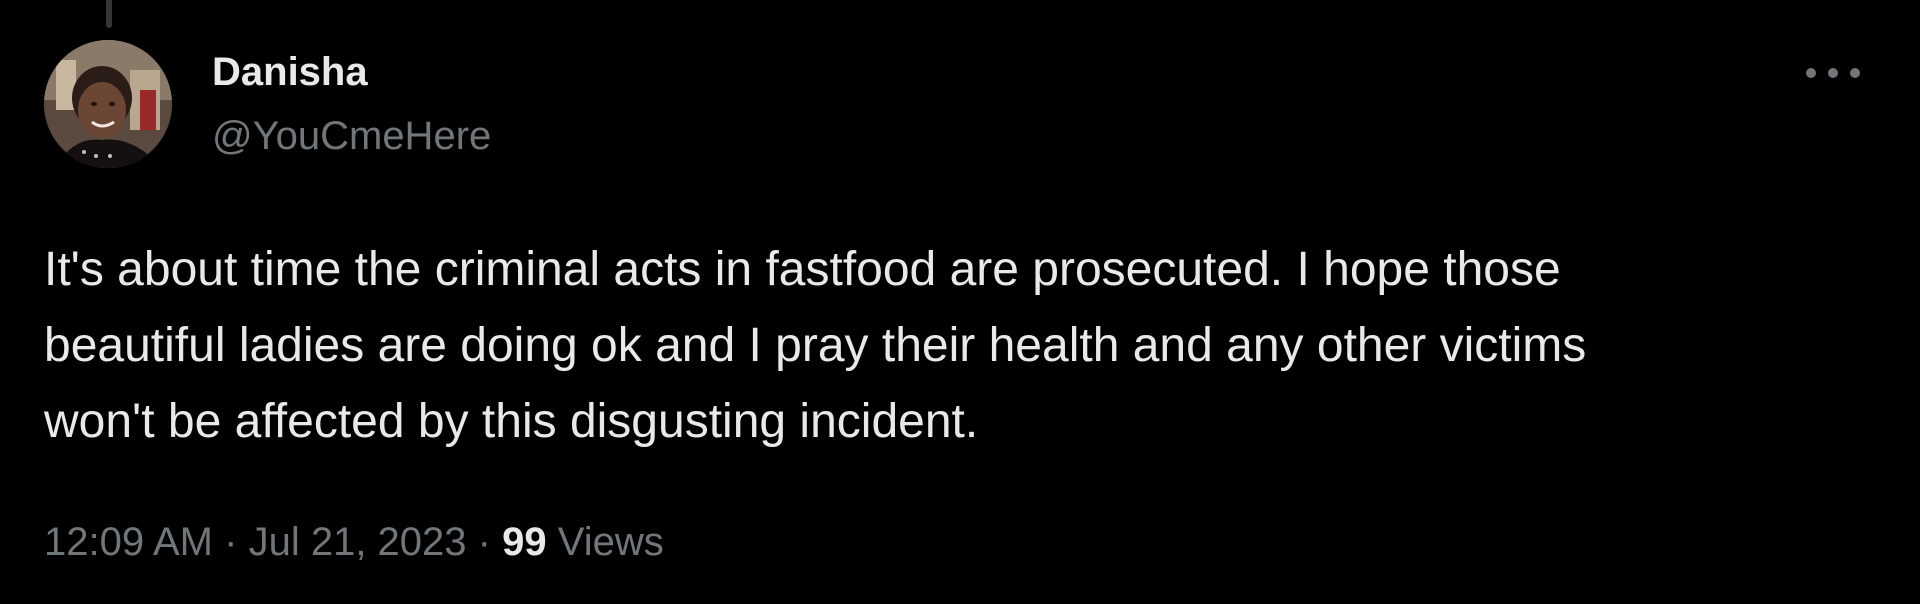 The width and height of the screenshot is (1920, 604). I want to click on more-horizontal-icon, so click(1811, 73).